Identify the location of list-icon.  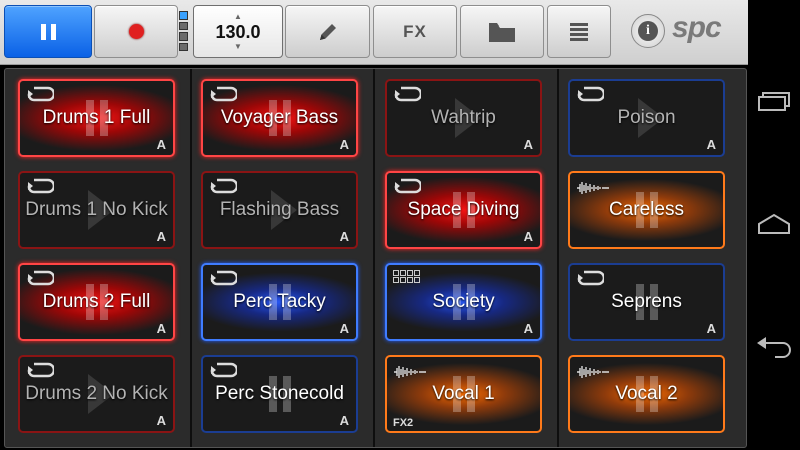
(579, 31).